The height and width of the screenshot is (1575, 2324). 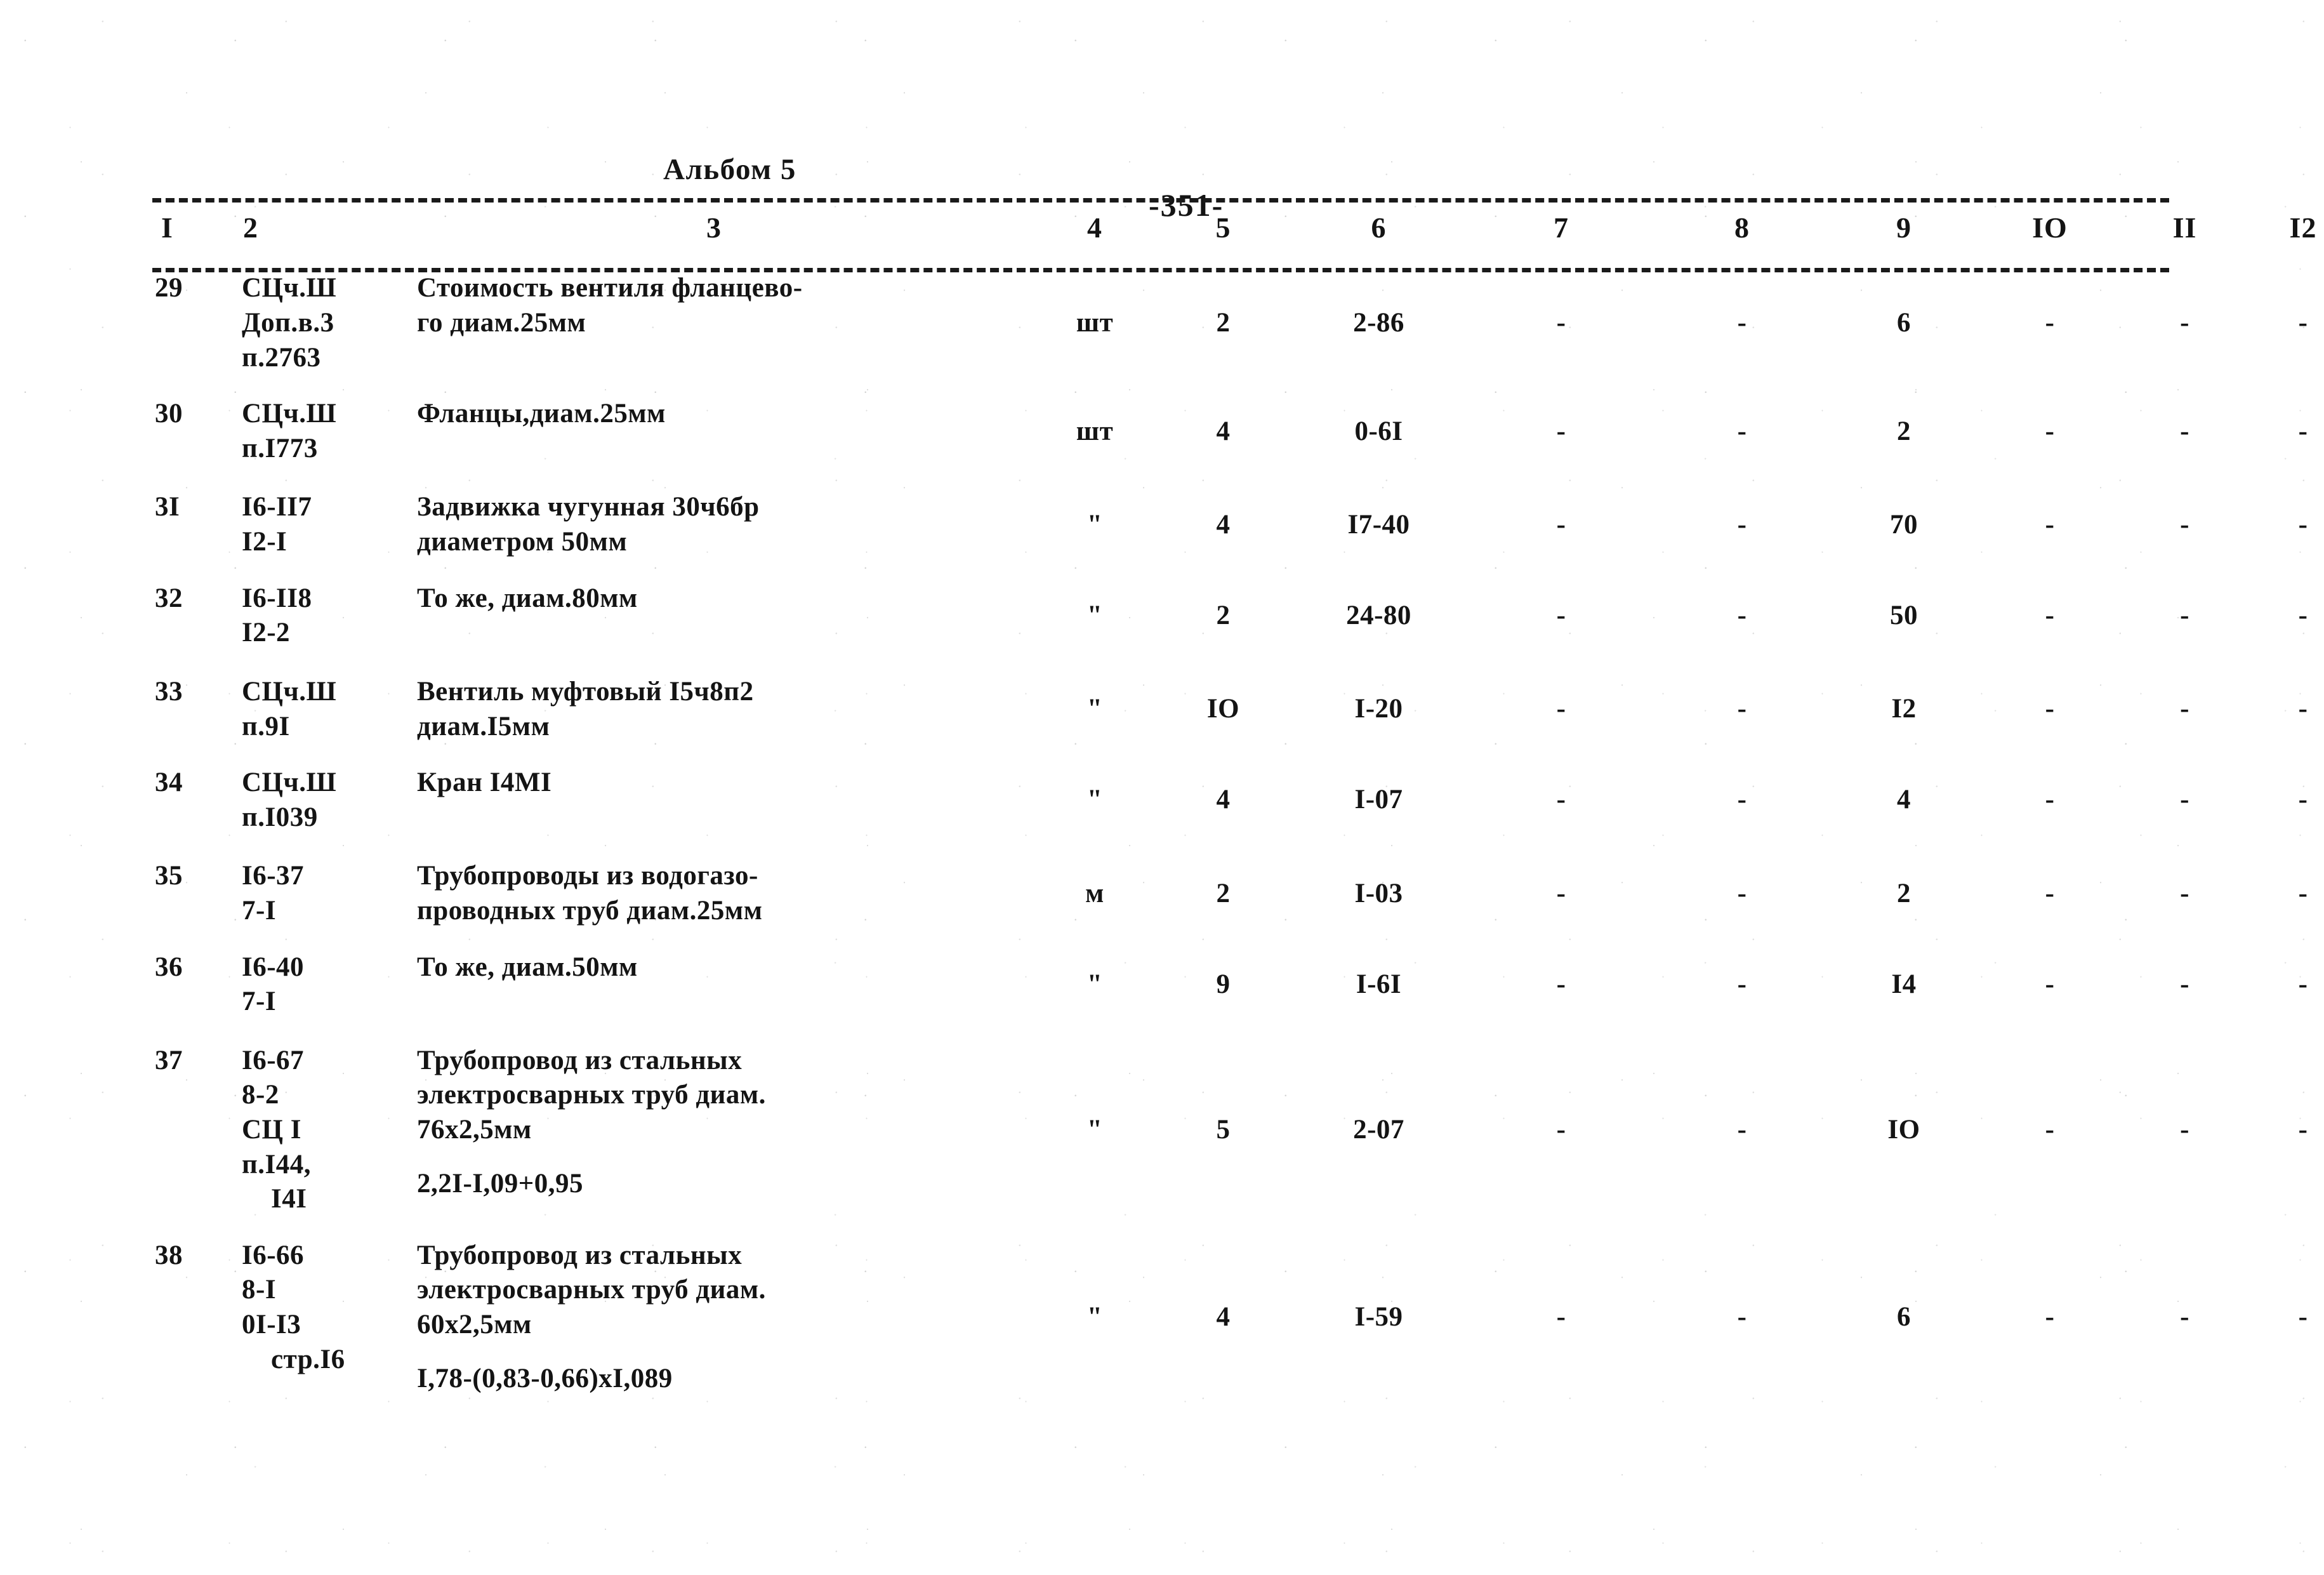 What do you see at coordinates (277, 598) in the screenshot?
I see `norm-code-line: I6-II8` at bounding box center [277, 598].